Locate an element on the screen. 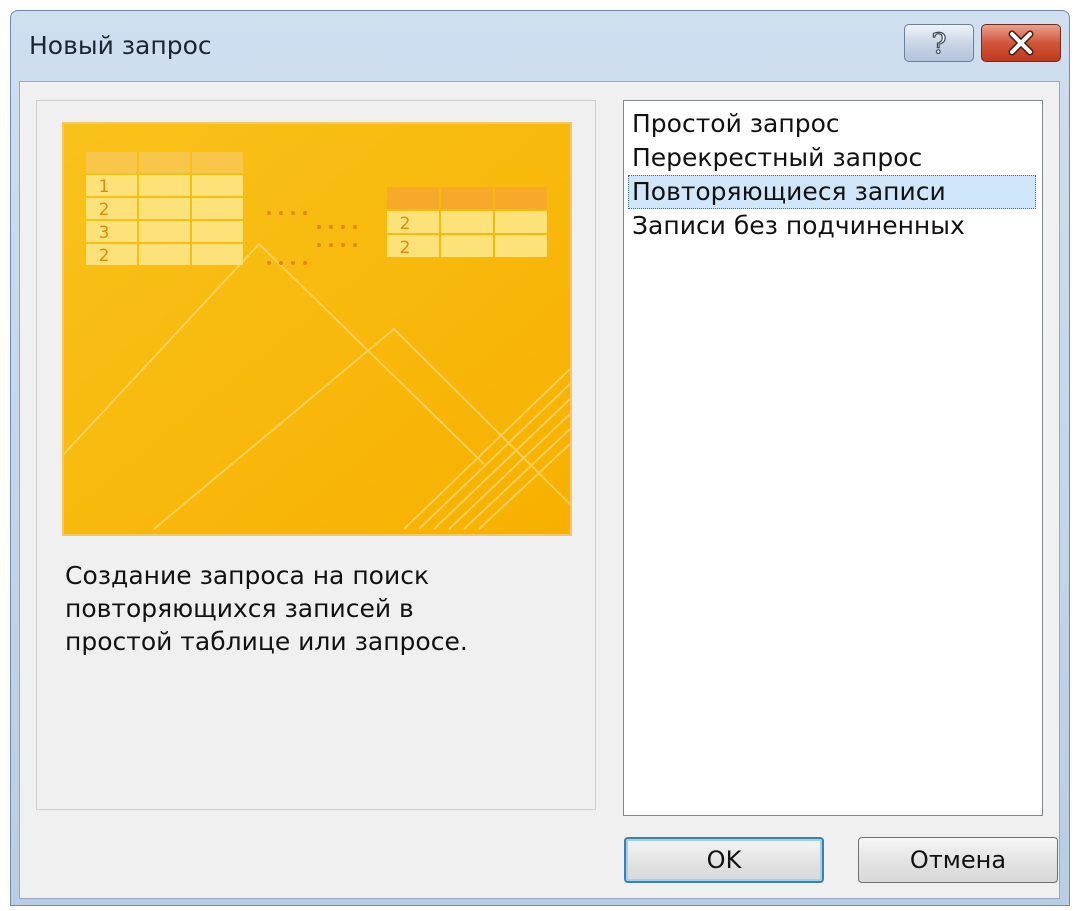 This screenshot has width=1075, height=911. table-row-number: 3 is located at coordinates (104, 233).